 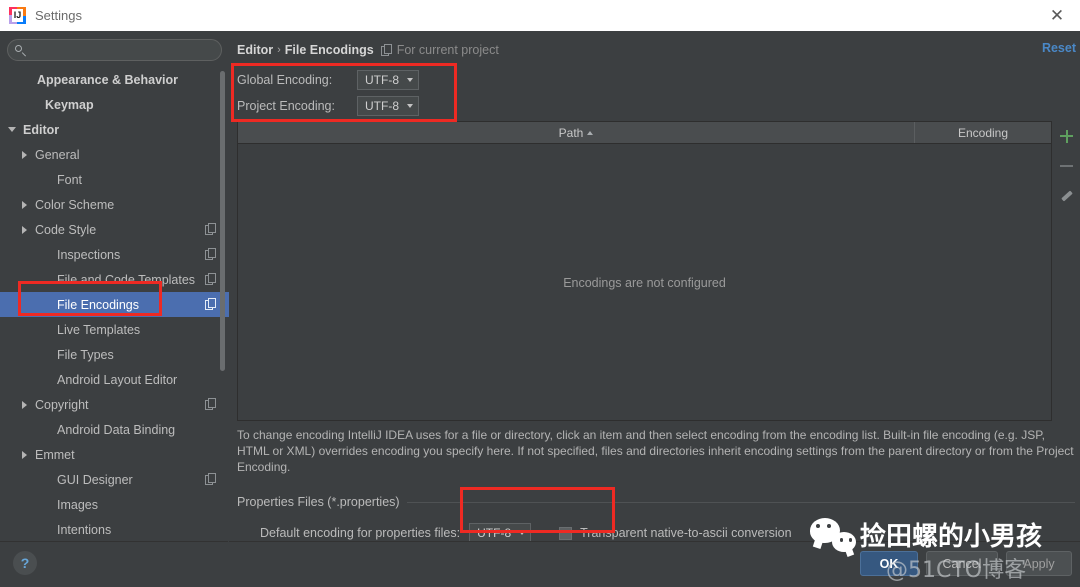 I want to click on close-icon: ✕, so click(x=1057, y=15).